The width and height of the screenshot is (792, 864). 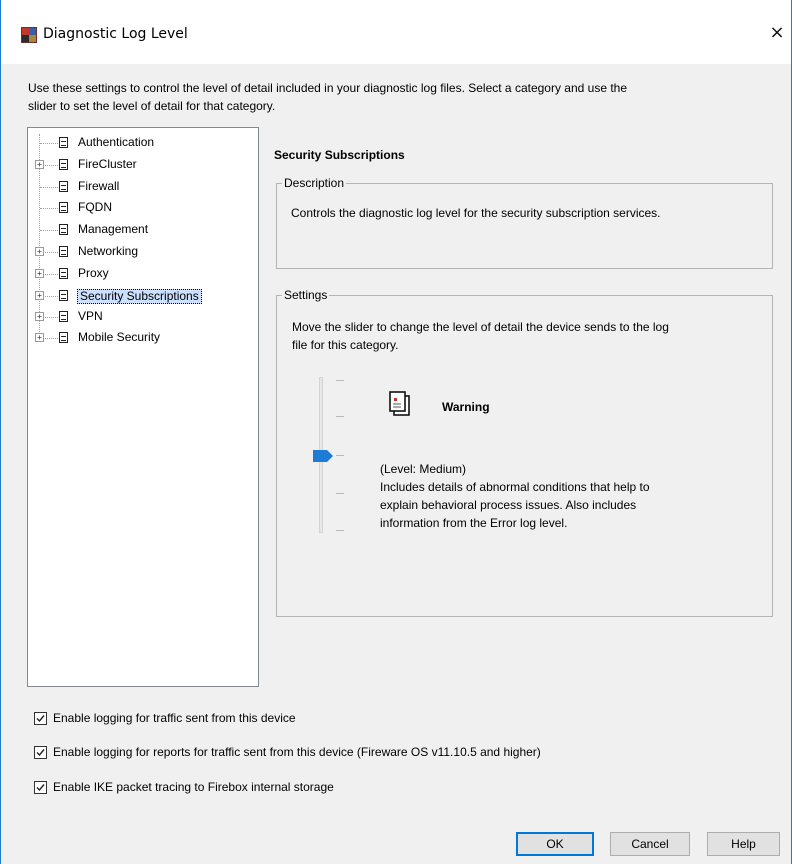 I want to click on window-title: Diagnostic Log Level, so click(x=115, y=34).